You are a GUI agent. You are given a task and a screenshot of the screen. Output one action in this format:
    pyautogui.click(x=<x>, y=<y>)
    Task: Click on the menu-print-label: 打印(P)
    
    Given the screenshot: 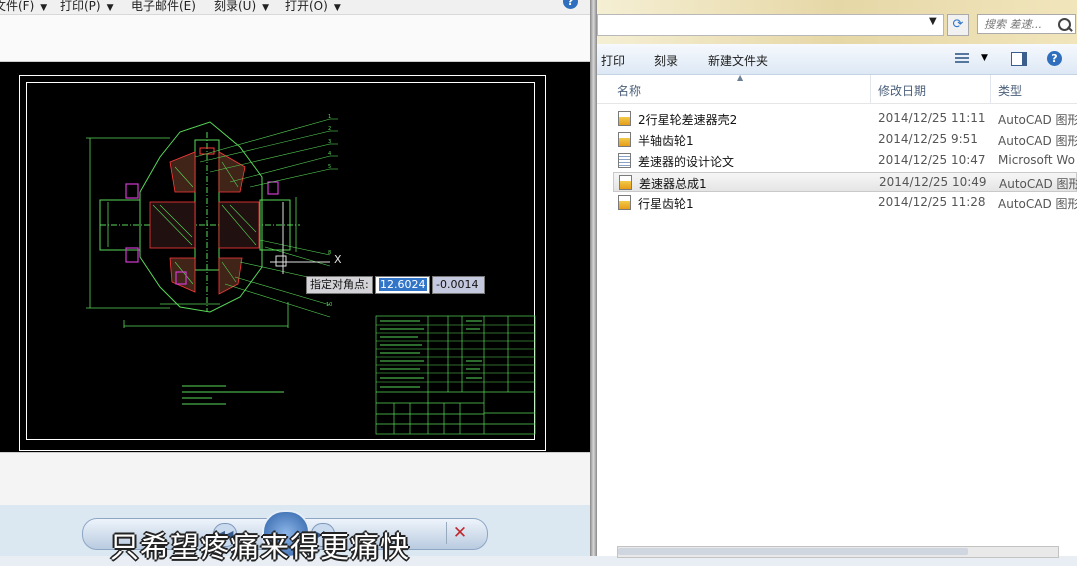 What is the action you would take?
    pyautogui.click(x=80, y=6)
    